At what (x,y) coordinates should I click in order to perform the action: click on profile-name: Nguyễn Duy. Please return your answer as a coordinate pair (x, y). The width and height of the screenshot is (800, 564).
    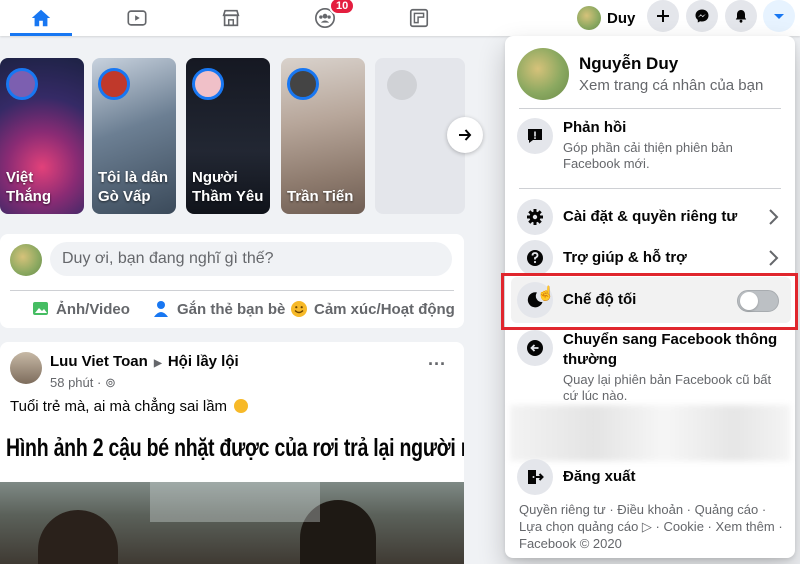
    Looking at the image, I should click on (629, 63).